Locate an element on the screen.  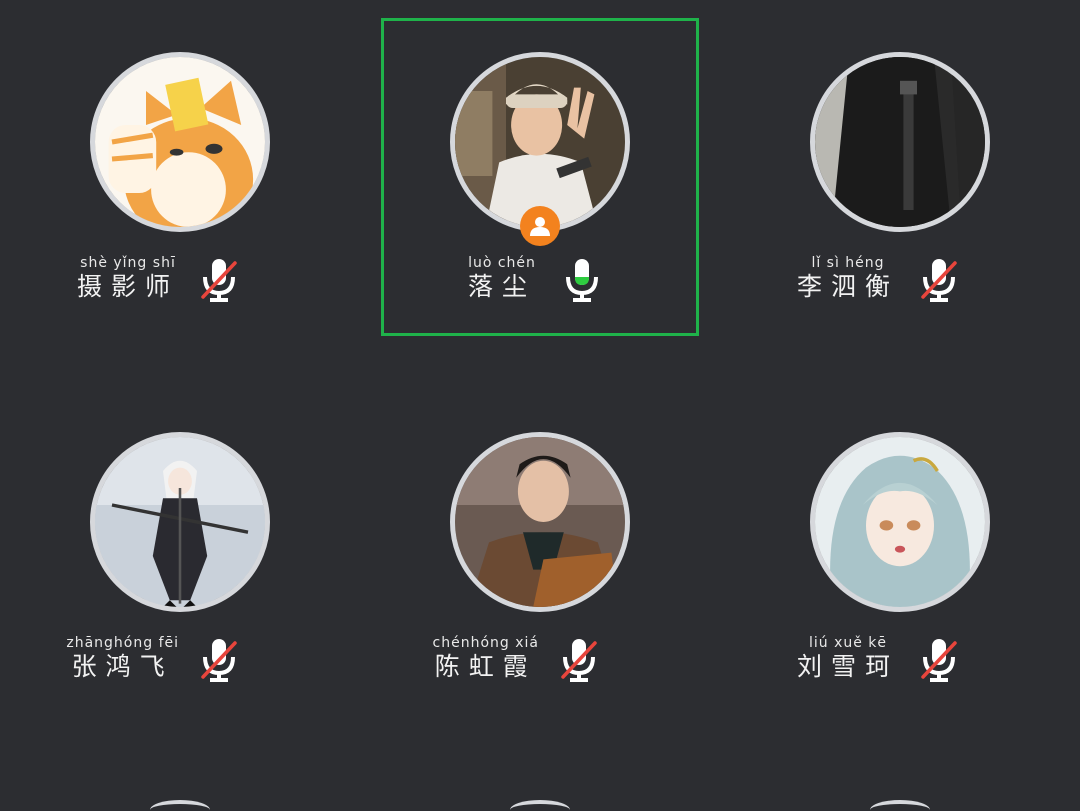
participant-tile: lǐ sì héng 李泗衡 is located at coordinates (900, 177).